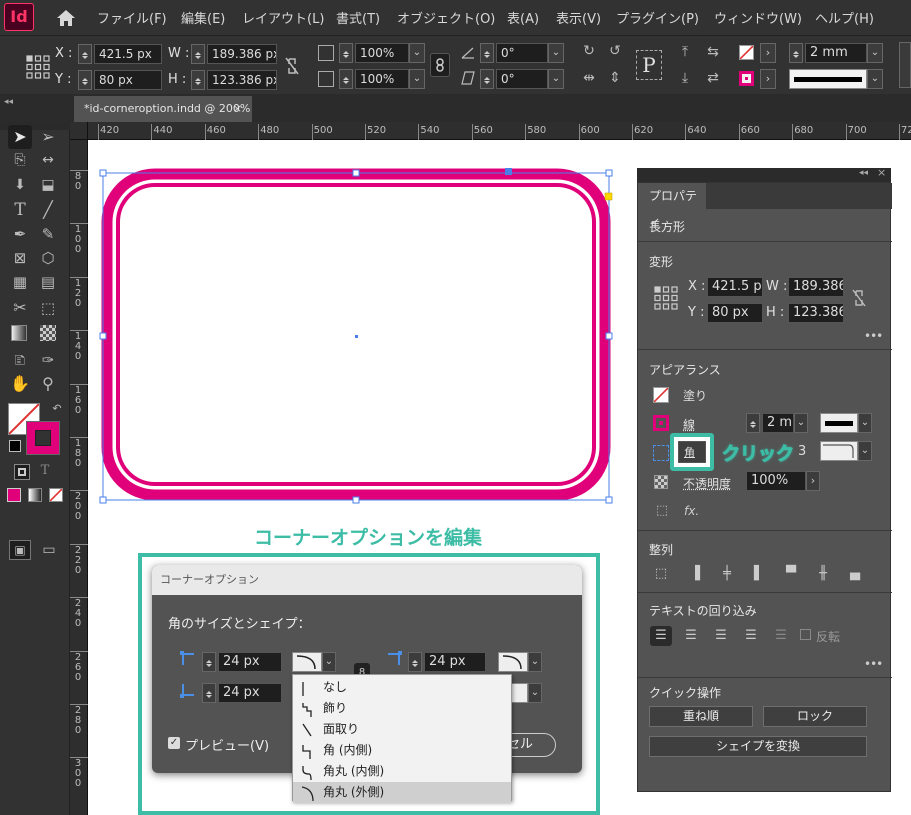 The width and height of the screenshot is (911, 815). Describe the element at coordinates (661, 636) in the screenshot. I see `wrap-none-icon: ☰` at that location.